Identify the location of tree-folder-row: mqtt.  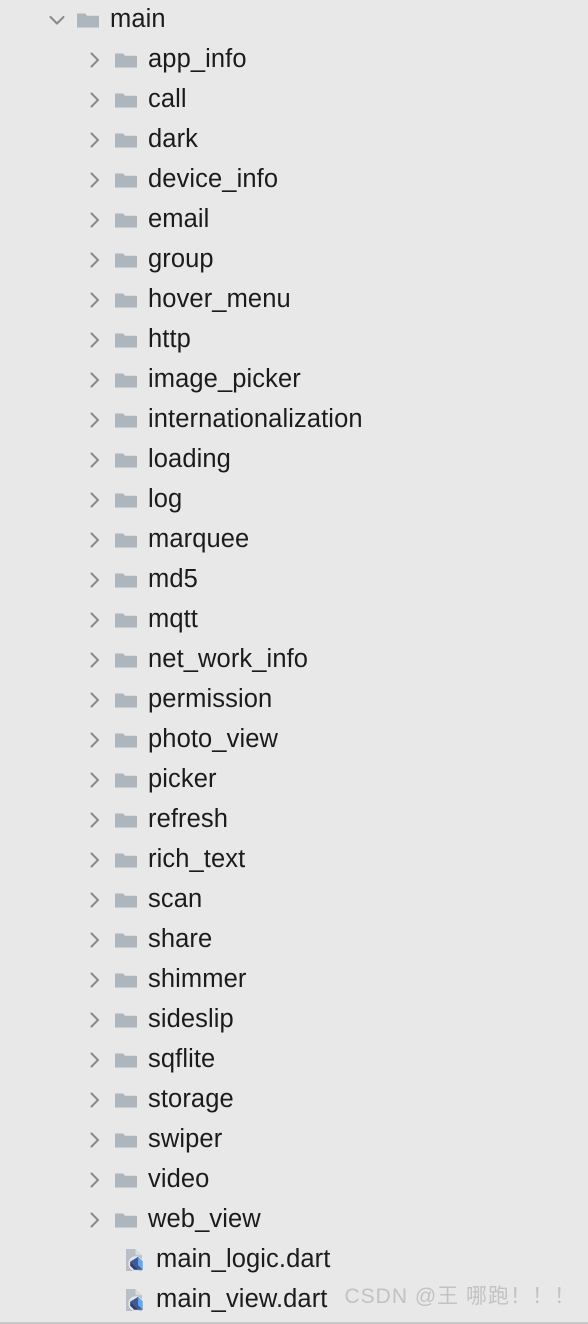
(294, 620).